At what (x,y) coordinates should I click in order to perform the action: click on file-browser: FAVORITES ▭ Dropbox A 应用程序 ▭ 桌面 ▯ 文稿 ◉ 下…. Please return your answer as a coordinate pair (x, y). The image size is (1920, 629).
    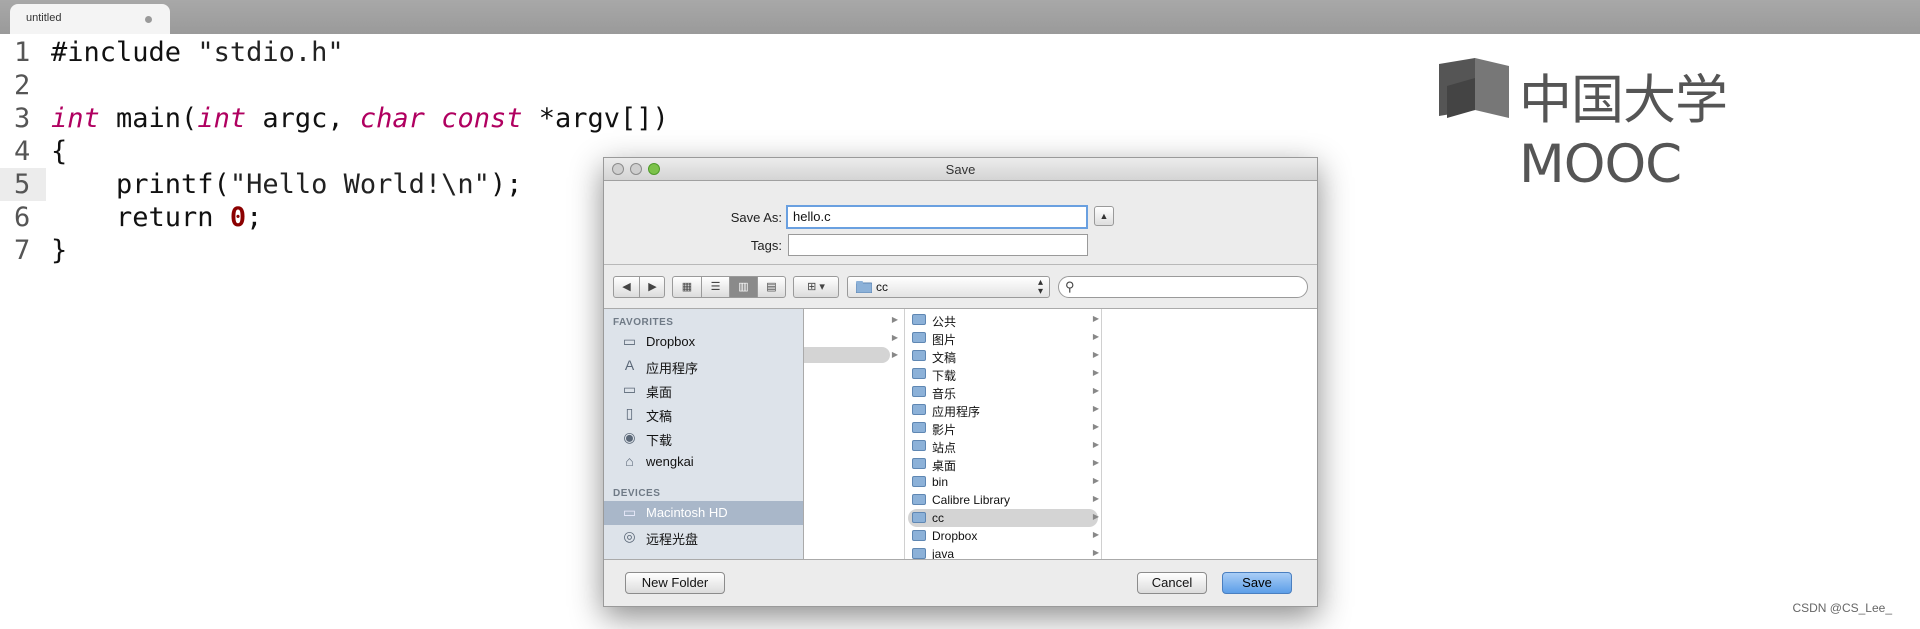
    Looking at the image, I should click on (960, 434).